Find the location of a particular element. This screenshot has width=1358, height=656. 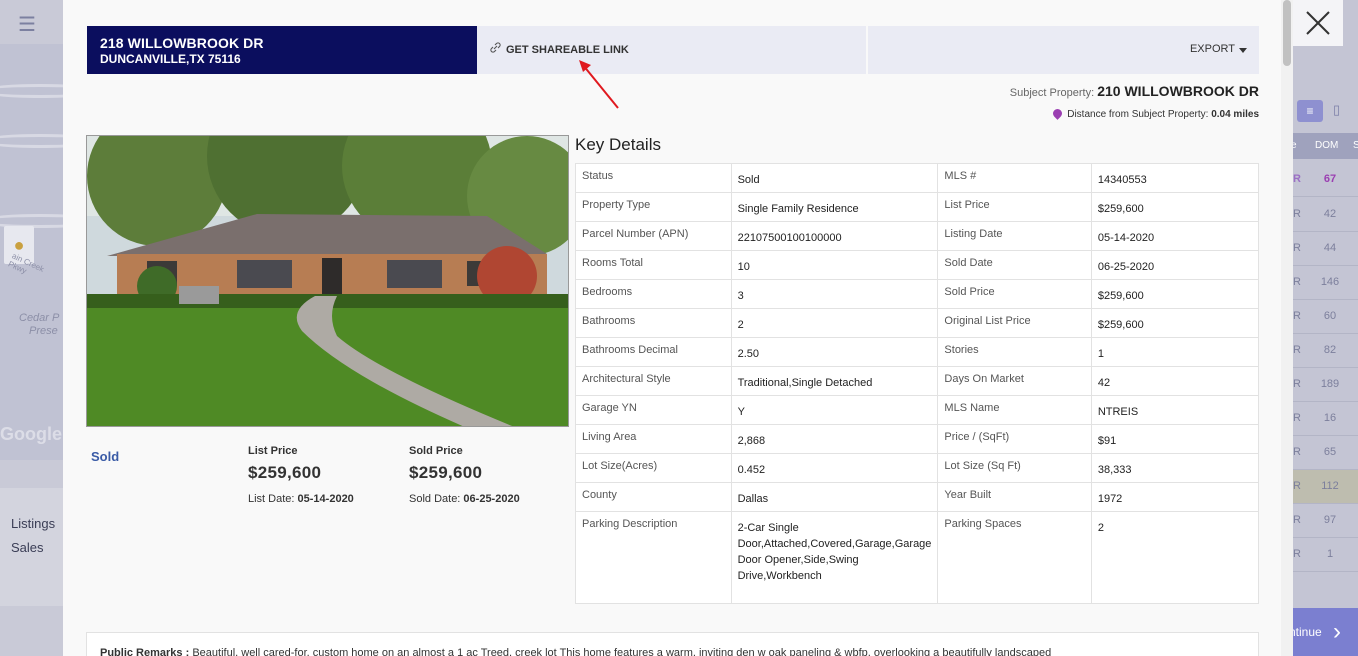

detail-label: Living Area is located at coordinates (653, 439).